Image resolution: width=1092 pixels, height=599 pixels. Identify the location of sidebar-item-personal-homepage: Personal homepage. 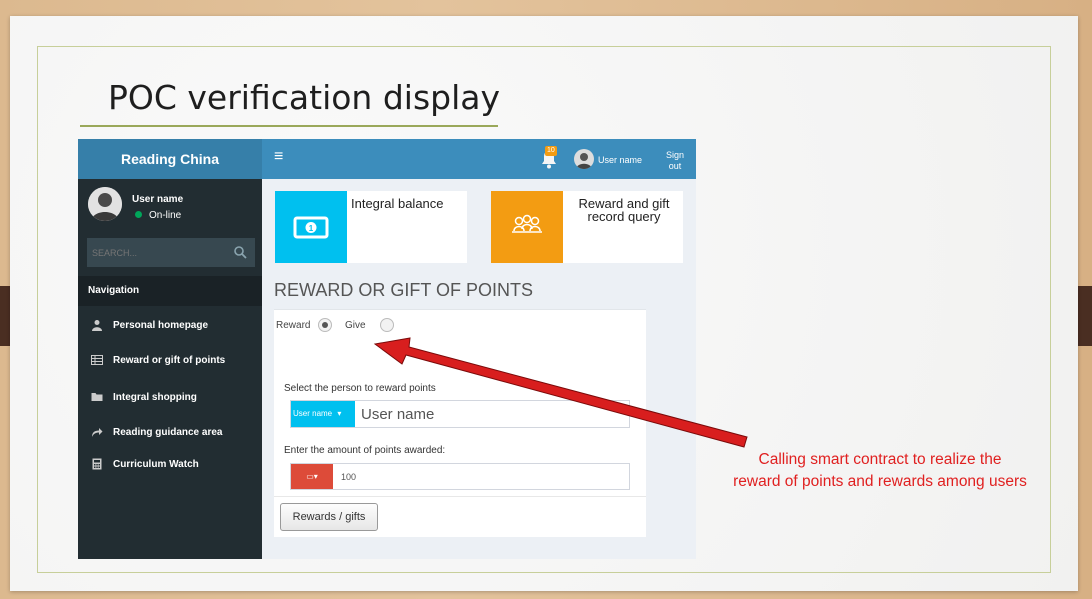
(170, 325).